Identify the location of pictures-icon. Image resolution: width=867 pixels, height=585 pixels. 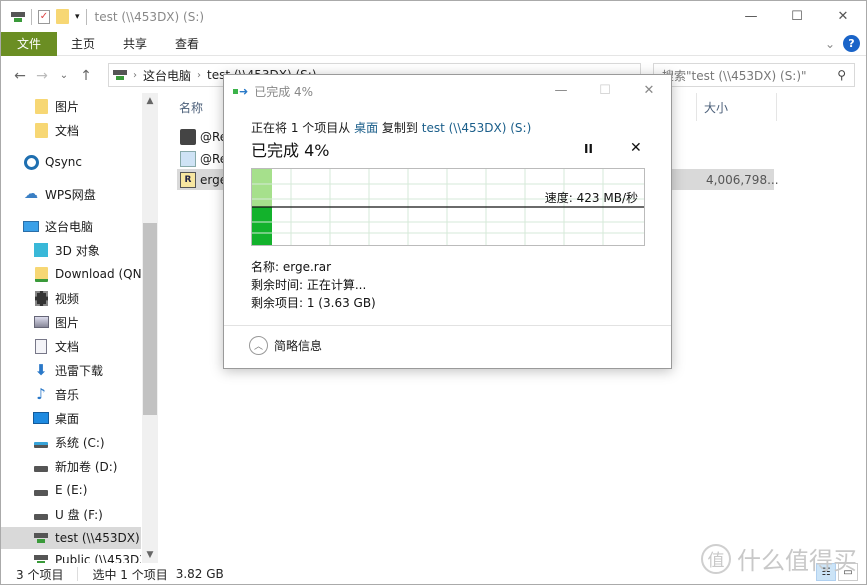
(41, 322).